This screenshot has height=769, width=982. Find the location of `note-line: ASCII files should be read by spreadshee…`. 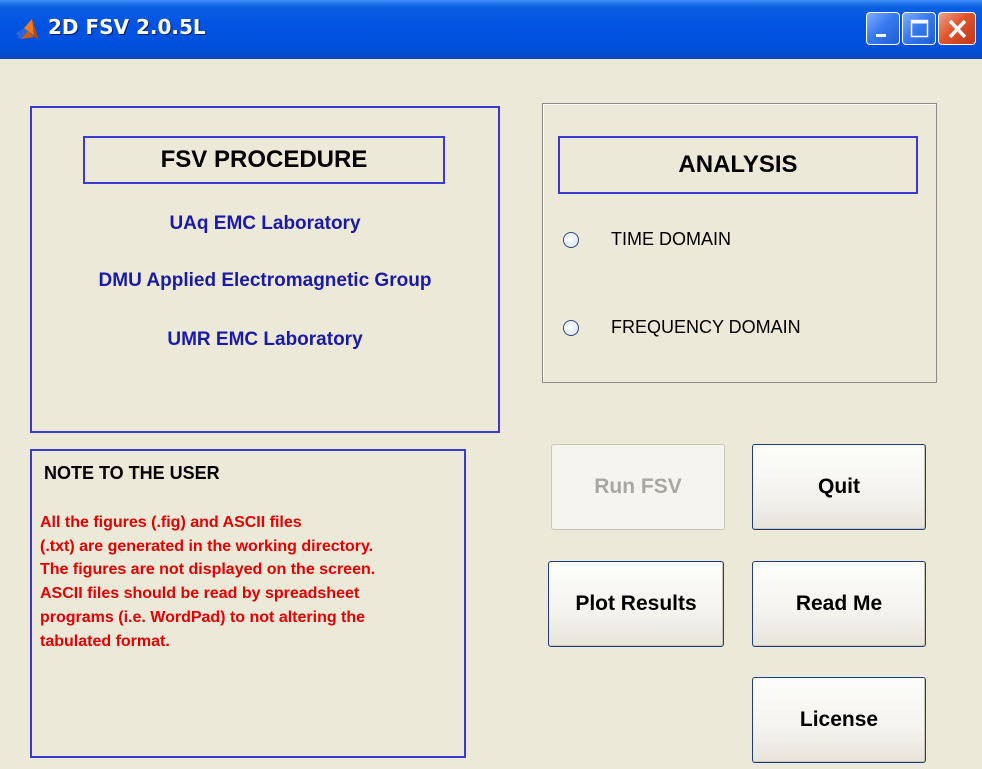

note-line: ASCII files should be read by spreadshee… is located at coordinates (200, 593).